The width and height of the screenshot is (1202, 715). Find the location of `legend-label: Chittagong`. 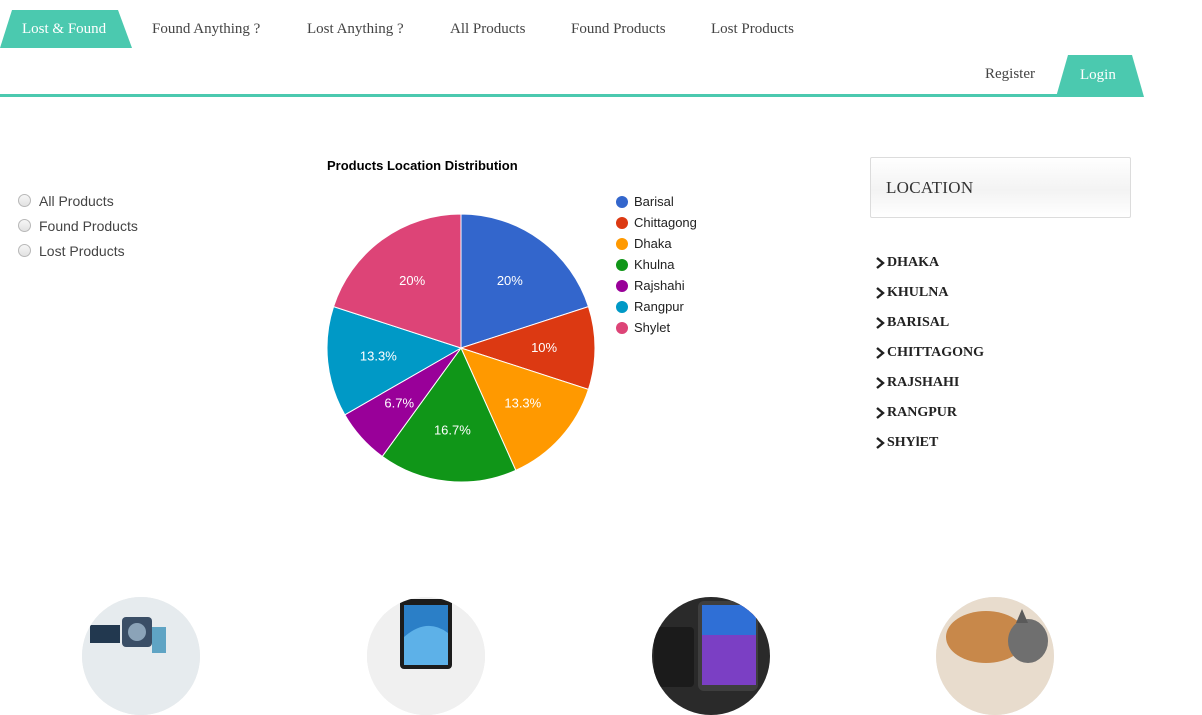

legend-label: Chittagong is located at coordinates (665, 222).